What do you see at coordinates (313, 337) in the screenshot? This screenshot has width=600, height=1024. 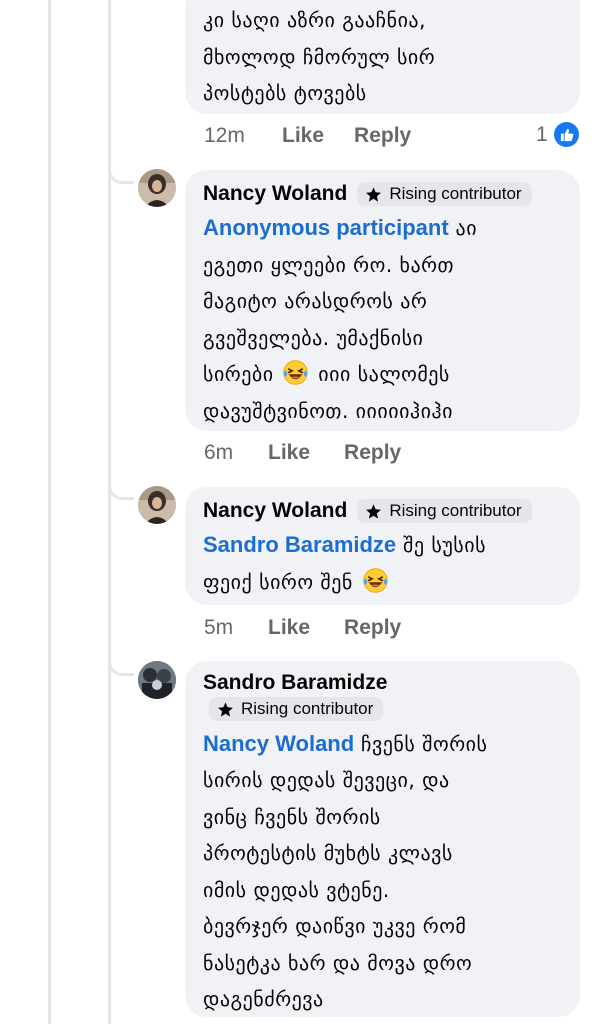 I see `comment-text-line: გვეშველება. უმაქნისი` at bounding box center [313, 337].